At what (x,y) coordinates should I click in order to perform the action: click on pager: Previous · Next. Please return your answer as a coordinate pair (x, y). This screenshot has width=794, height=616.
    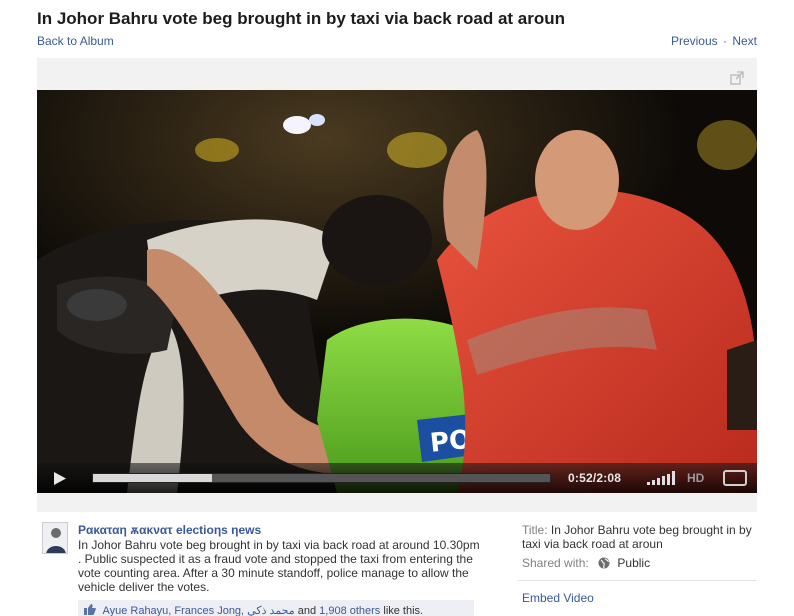
    Looking at the image, I should click on (714, 41).